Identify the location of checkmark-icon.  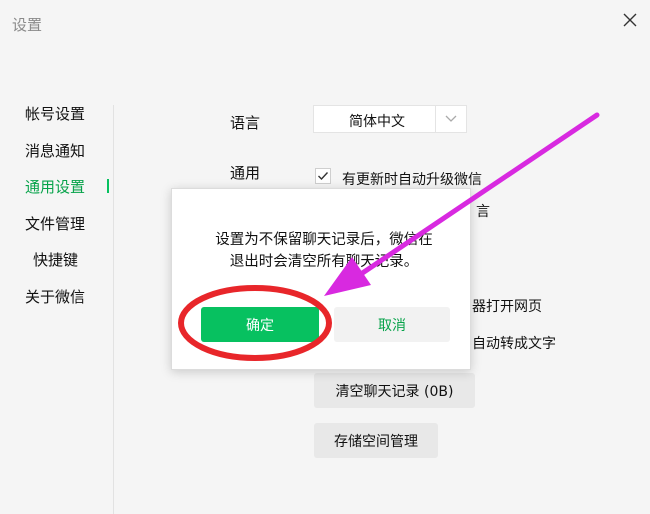
(323, 176).